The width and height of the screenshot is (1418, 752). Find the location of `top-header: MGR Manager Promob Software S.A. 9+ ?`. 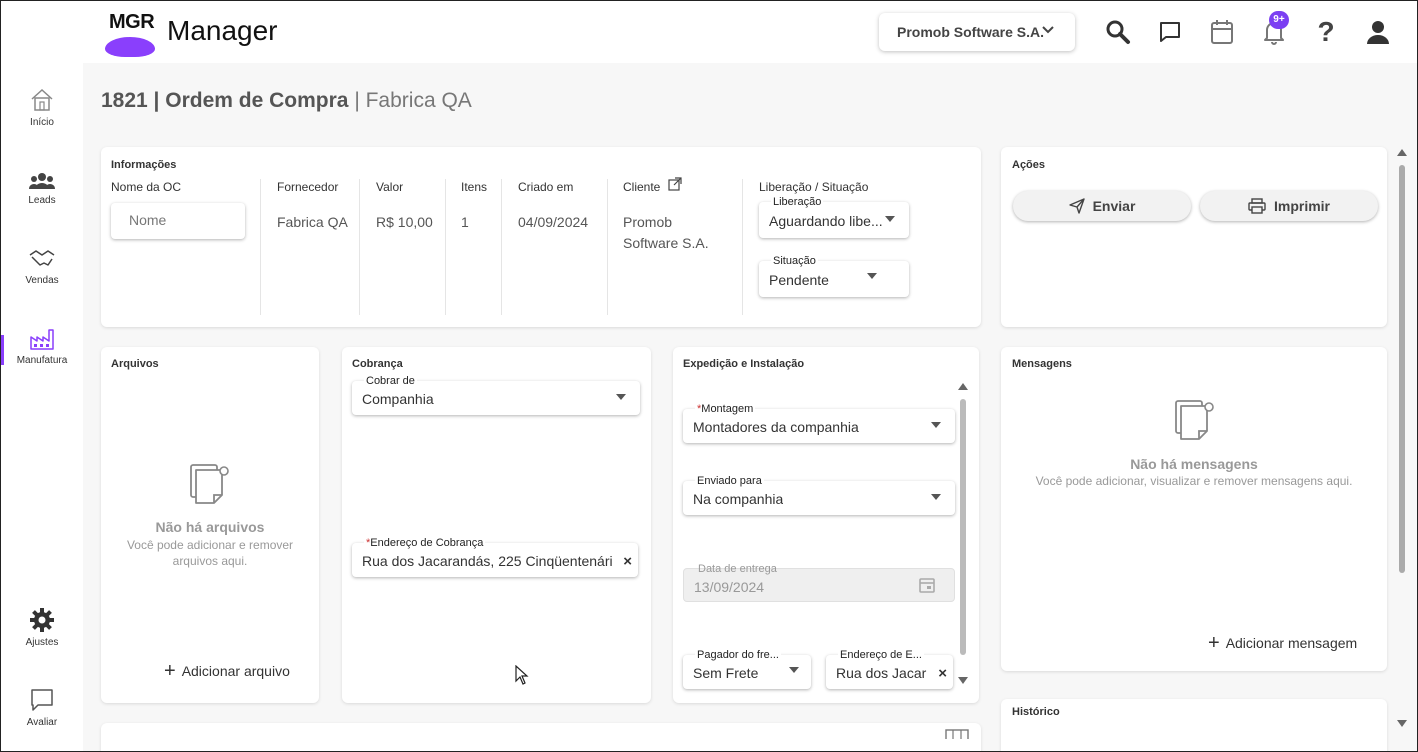

top-header: MGR Manager Promob Software S.A. 9+ ? is located at coordinates (709, 32).